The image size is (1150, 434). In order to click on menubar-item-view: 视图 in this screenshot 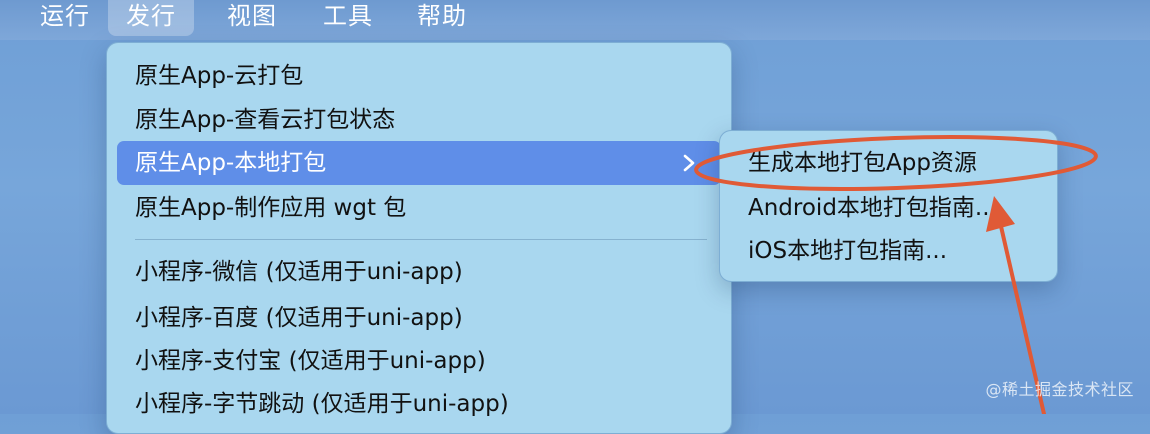, I will do `click(252, 18)`.